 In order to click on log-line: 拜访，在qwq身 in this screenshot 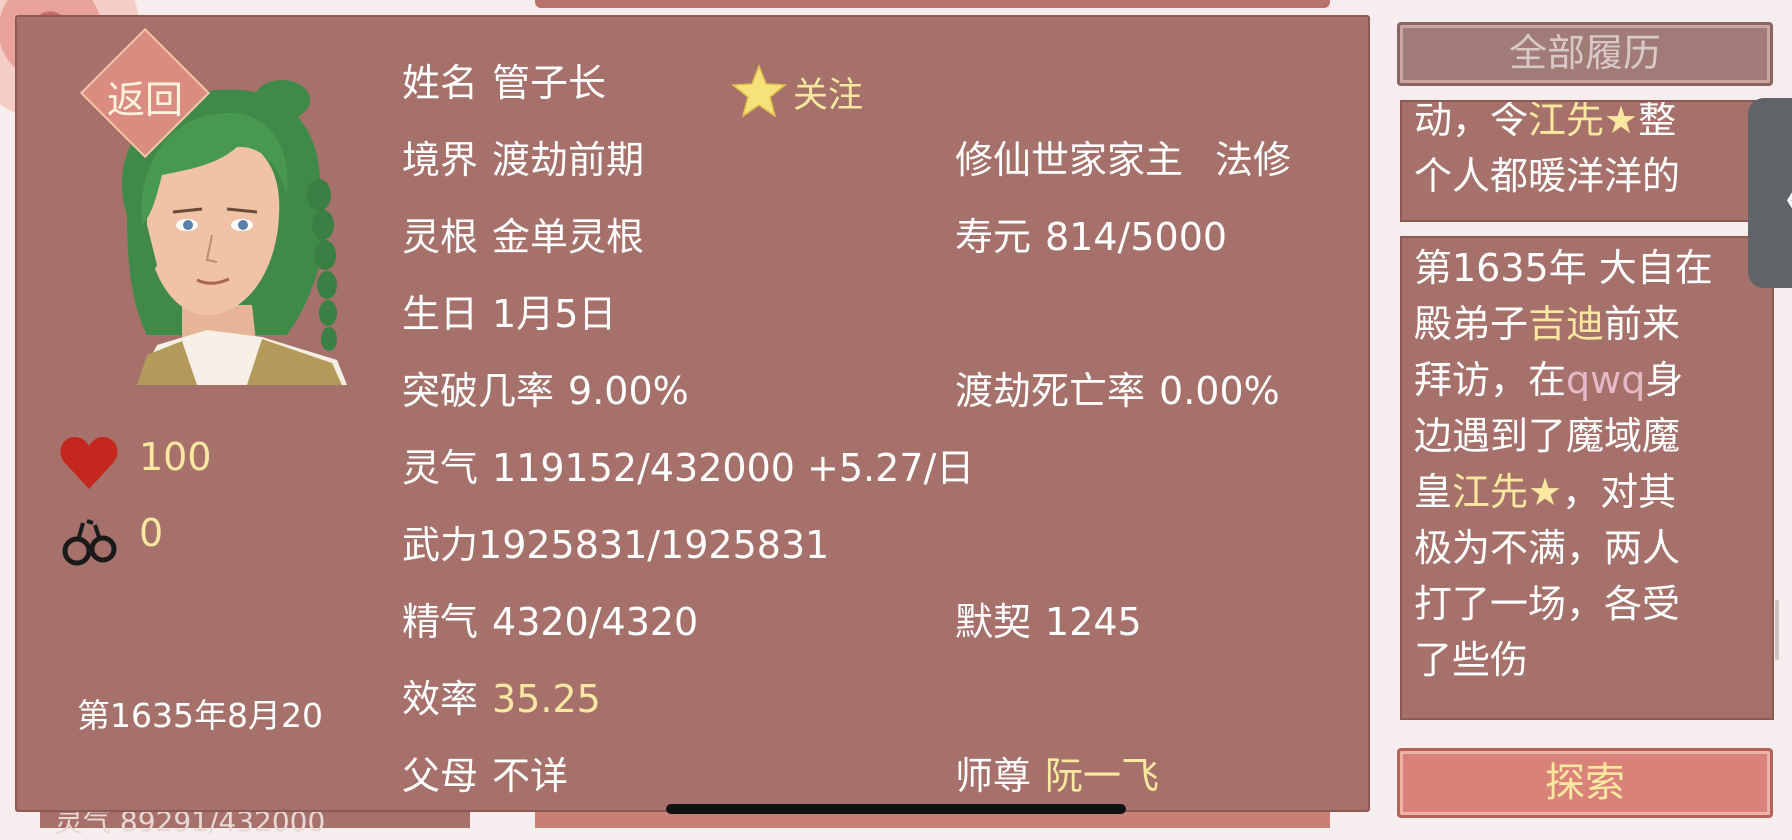, I will do `click(1587, 380)`.